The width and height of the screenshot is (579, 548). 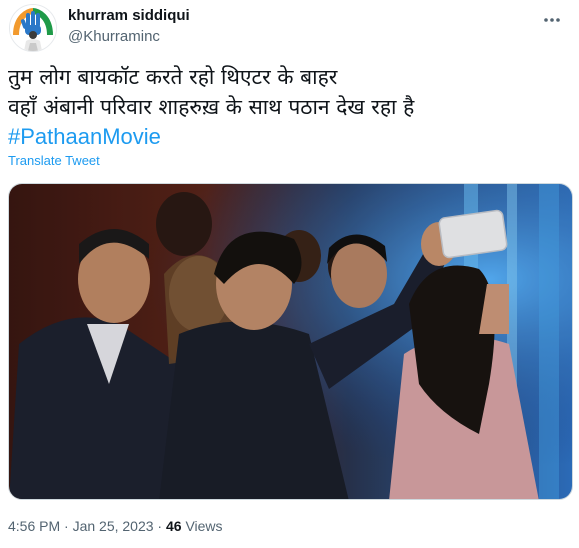 I want to click on hashtag-link: #PathaanMovie, so click(x=288, y=137).